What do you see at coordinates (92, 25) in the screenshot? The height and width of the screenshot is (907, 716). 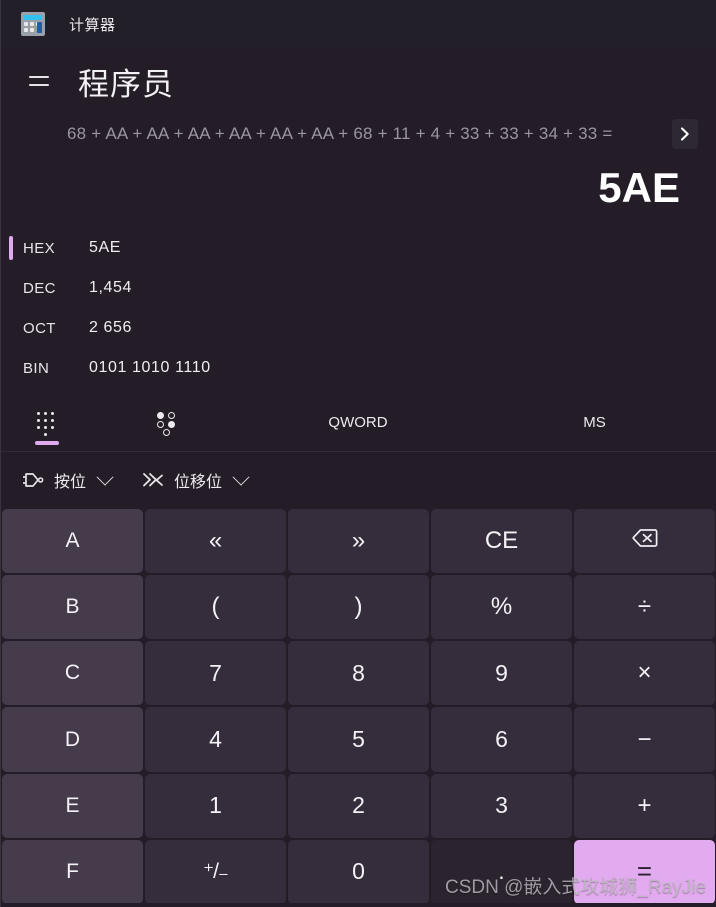 I see `window-title: 计算器` at bounding box center [92, 25].